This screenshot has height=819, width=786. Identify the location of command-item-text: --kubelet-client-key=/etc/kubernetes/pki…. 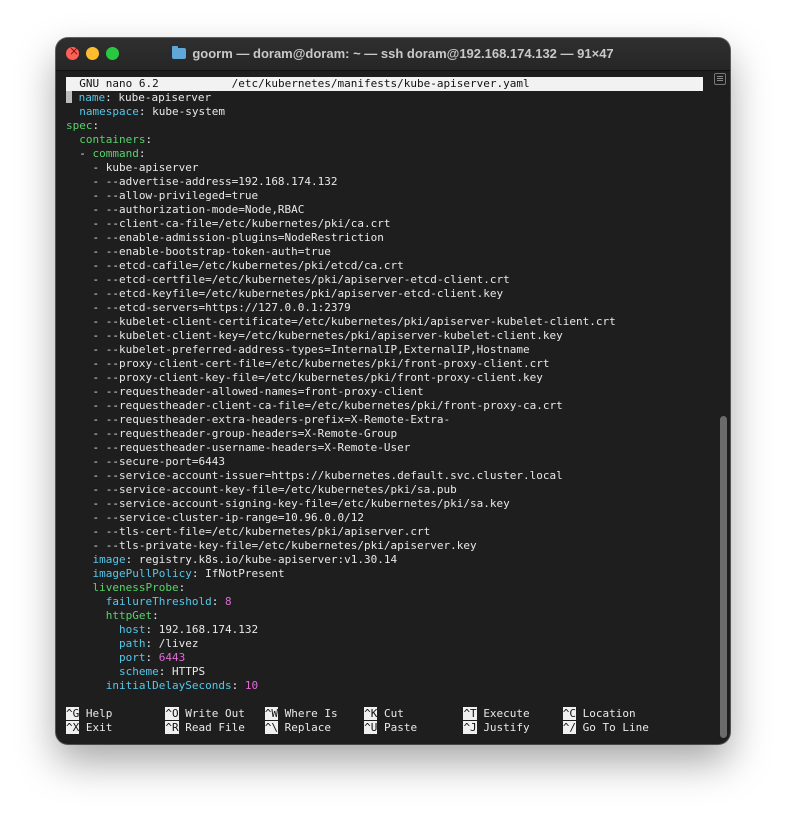
(334, 335).